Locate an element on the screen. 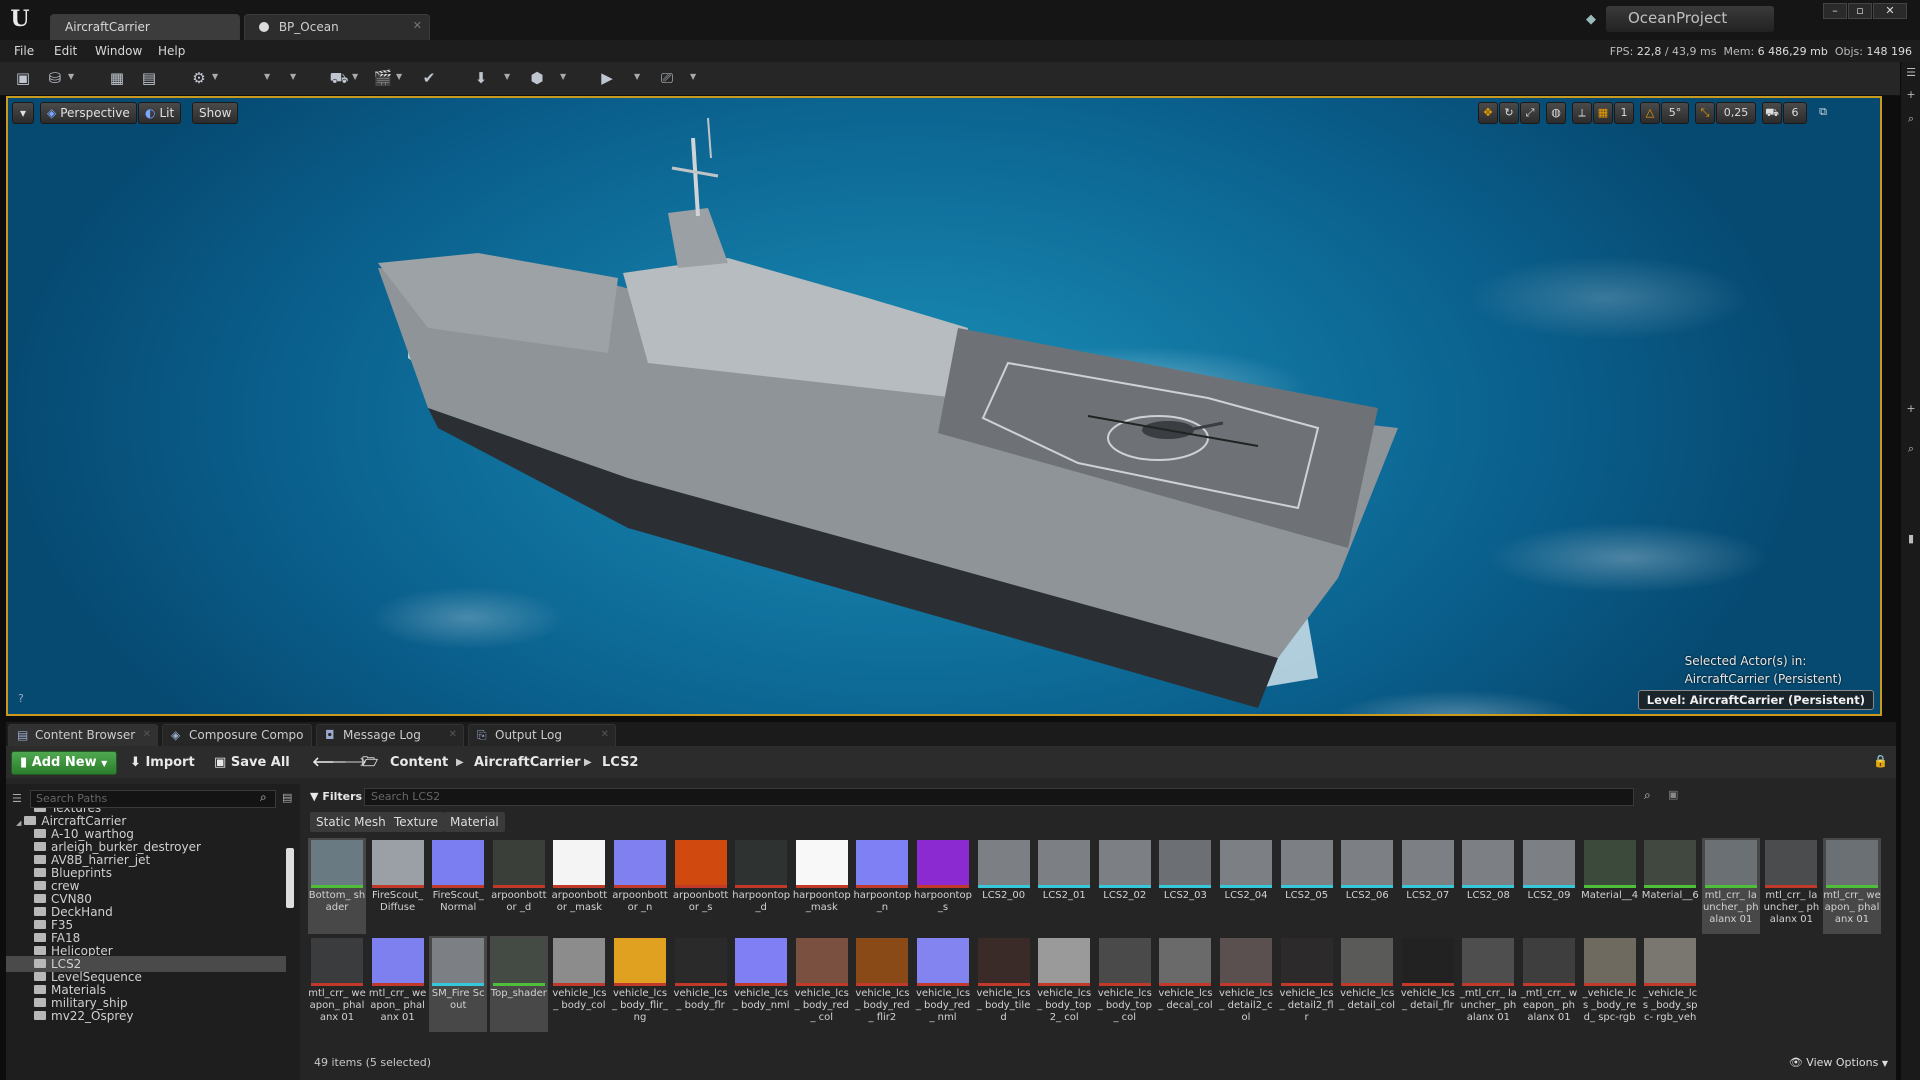 The width and height of the screenshot is (1920, 1080). camera-speed-value: 6 is located at coordinates (1795, 113).